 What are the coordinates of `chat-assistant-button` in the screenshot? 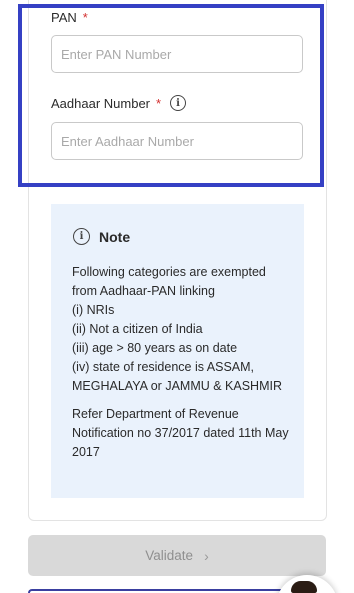 It's located at (307, 584).